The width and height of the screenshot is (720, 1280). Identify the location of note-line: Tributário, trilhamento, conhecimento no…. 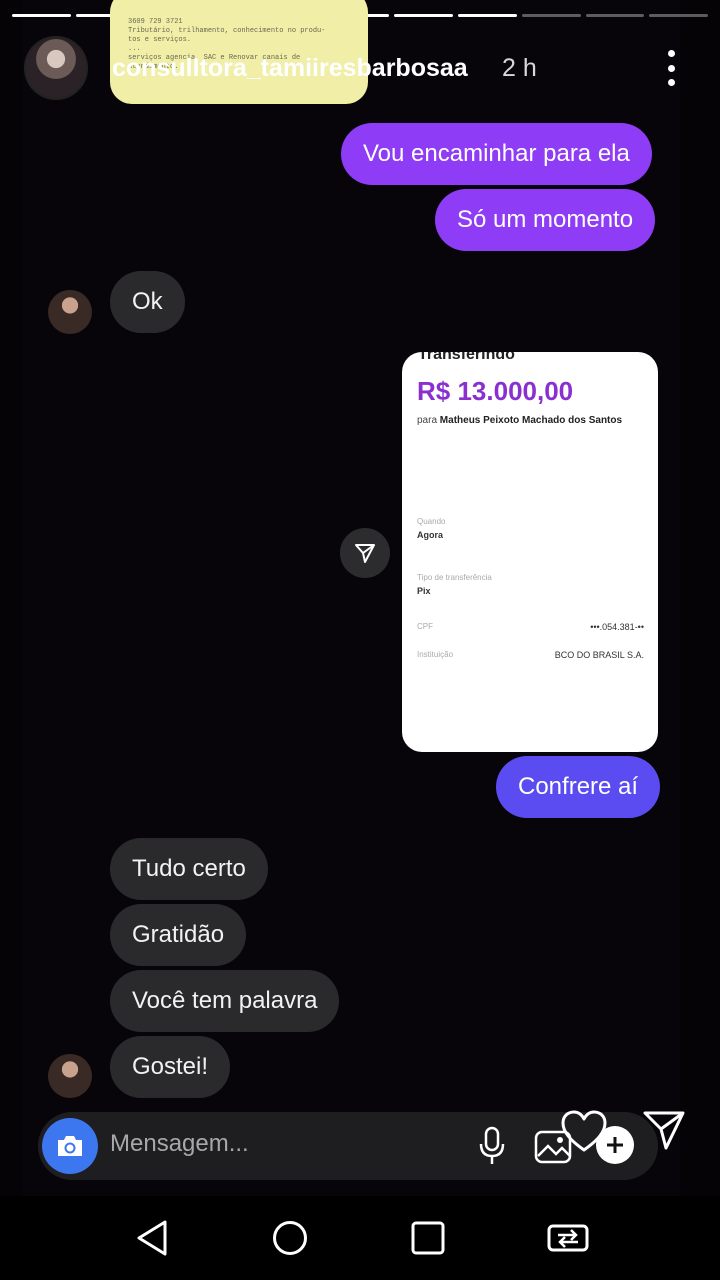
(227, 31).